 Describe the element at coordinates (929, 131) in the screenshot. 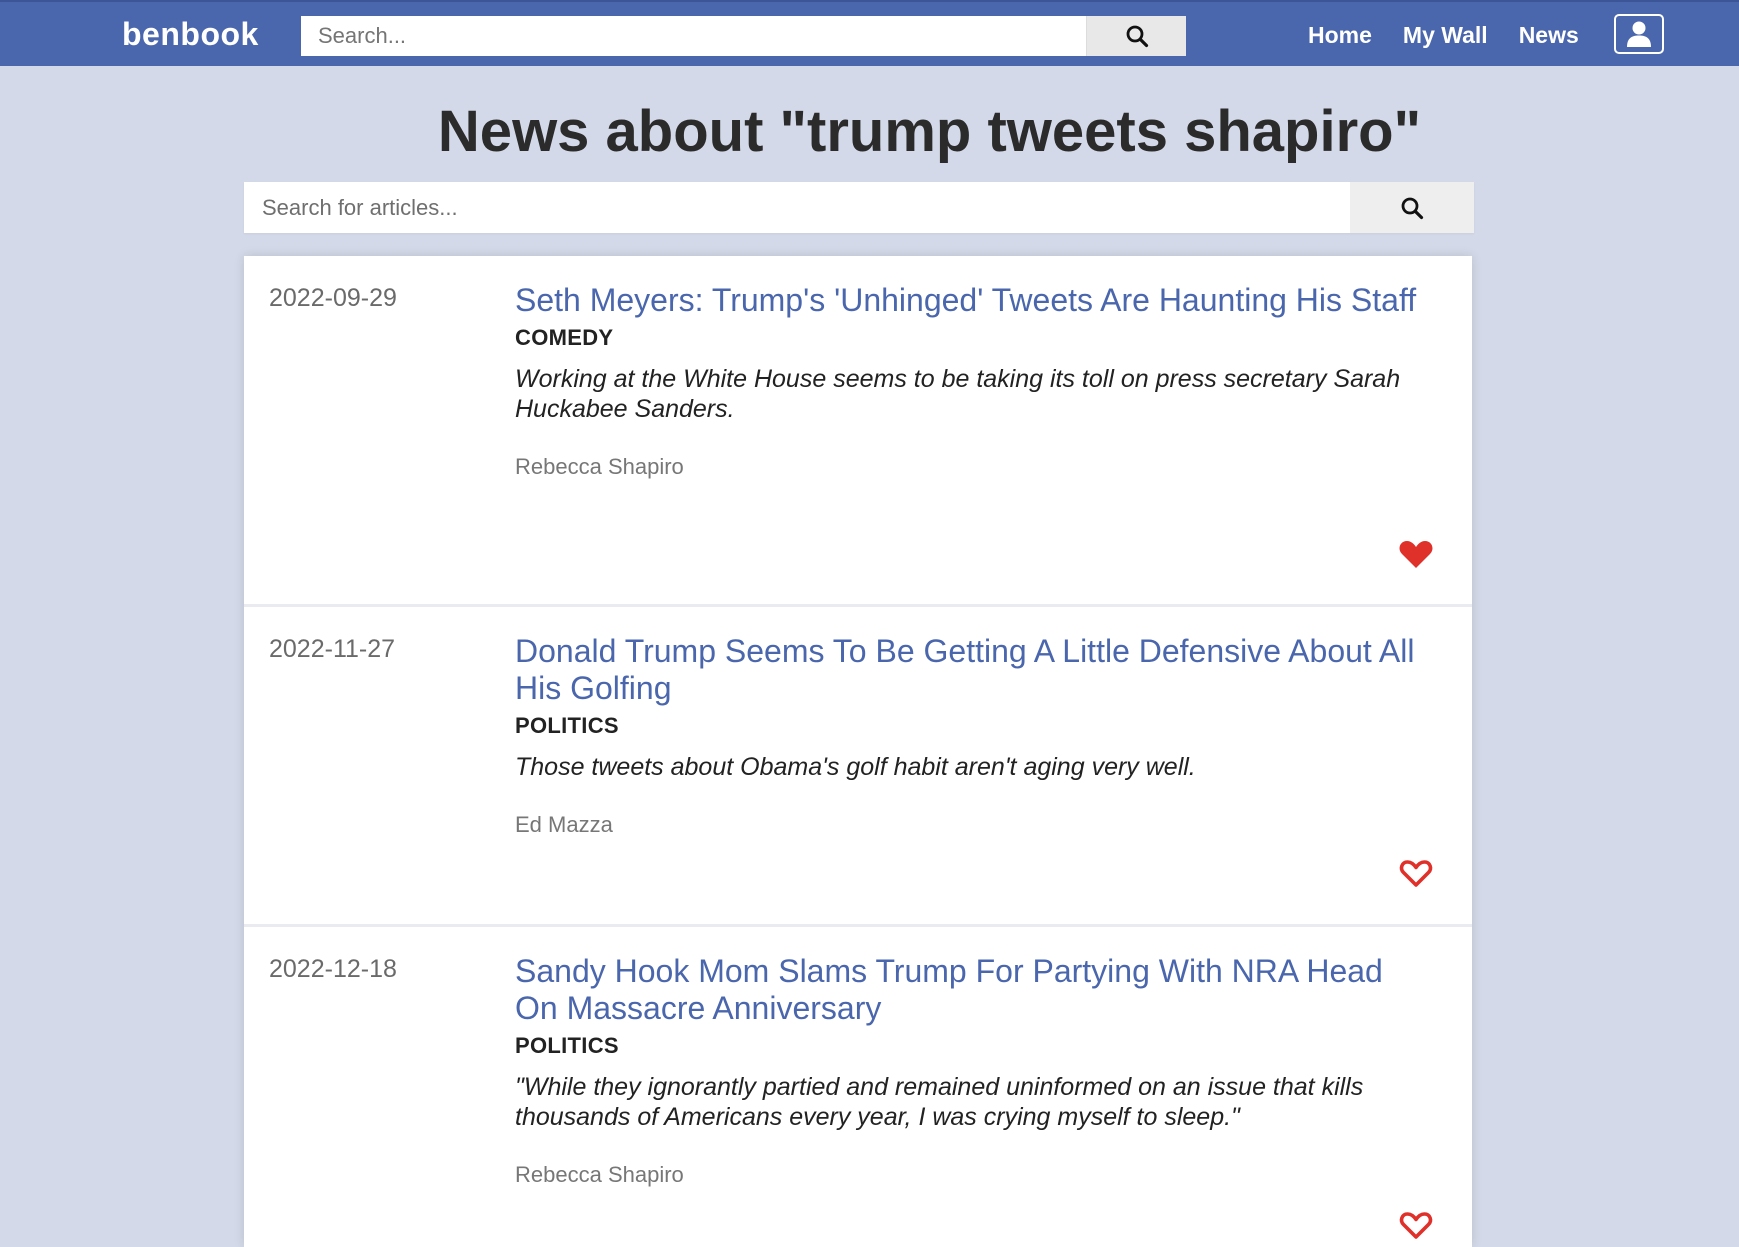

I see `page-title-text: News about "trump tweets shapiro"` at that location.